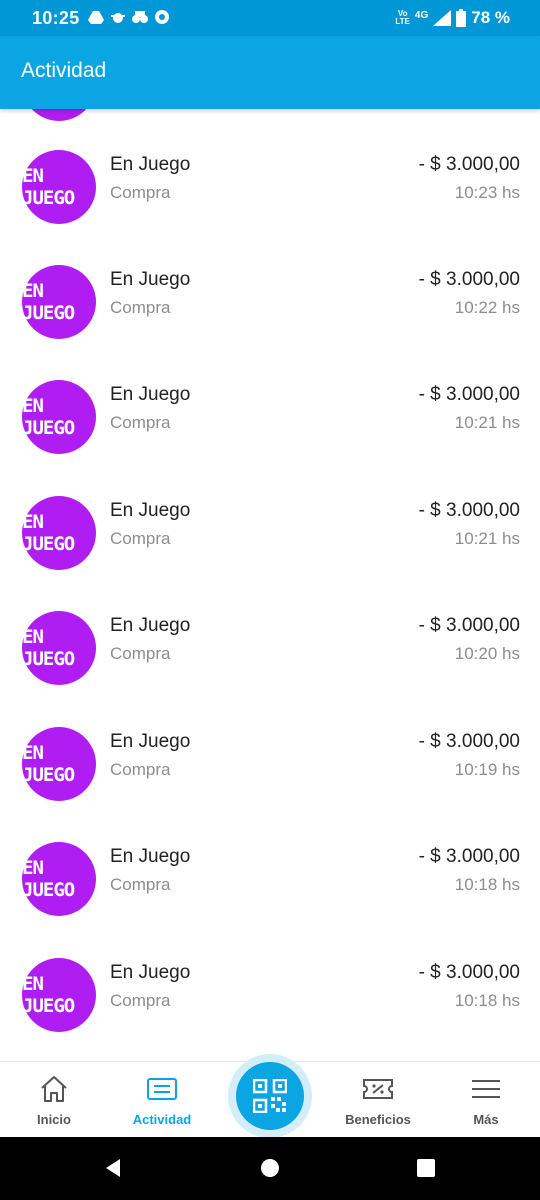 Image resolution: width=540 pixels, height=1200 pixels. What do you see at coordinates (461, 18) in the screenshot?
I see `battery-icon` at bounding box center [461, 18].